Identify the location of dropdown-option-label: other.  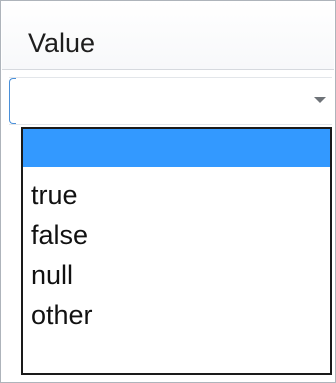
(62, 315).